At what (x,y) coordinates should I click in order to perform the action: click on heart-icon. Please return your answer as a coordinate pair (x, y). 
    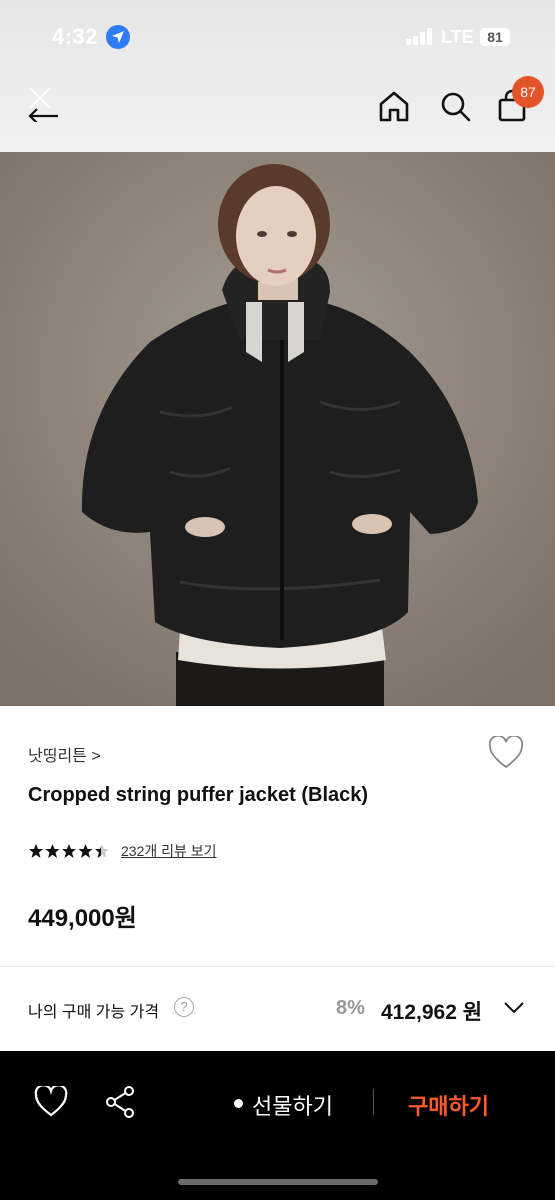
    Looking at the image, I should click on (51, 1100).